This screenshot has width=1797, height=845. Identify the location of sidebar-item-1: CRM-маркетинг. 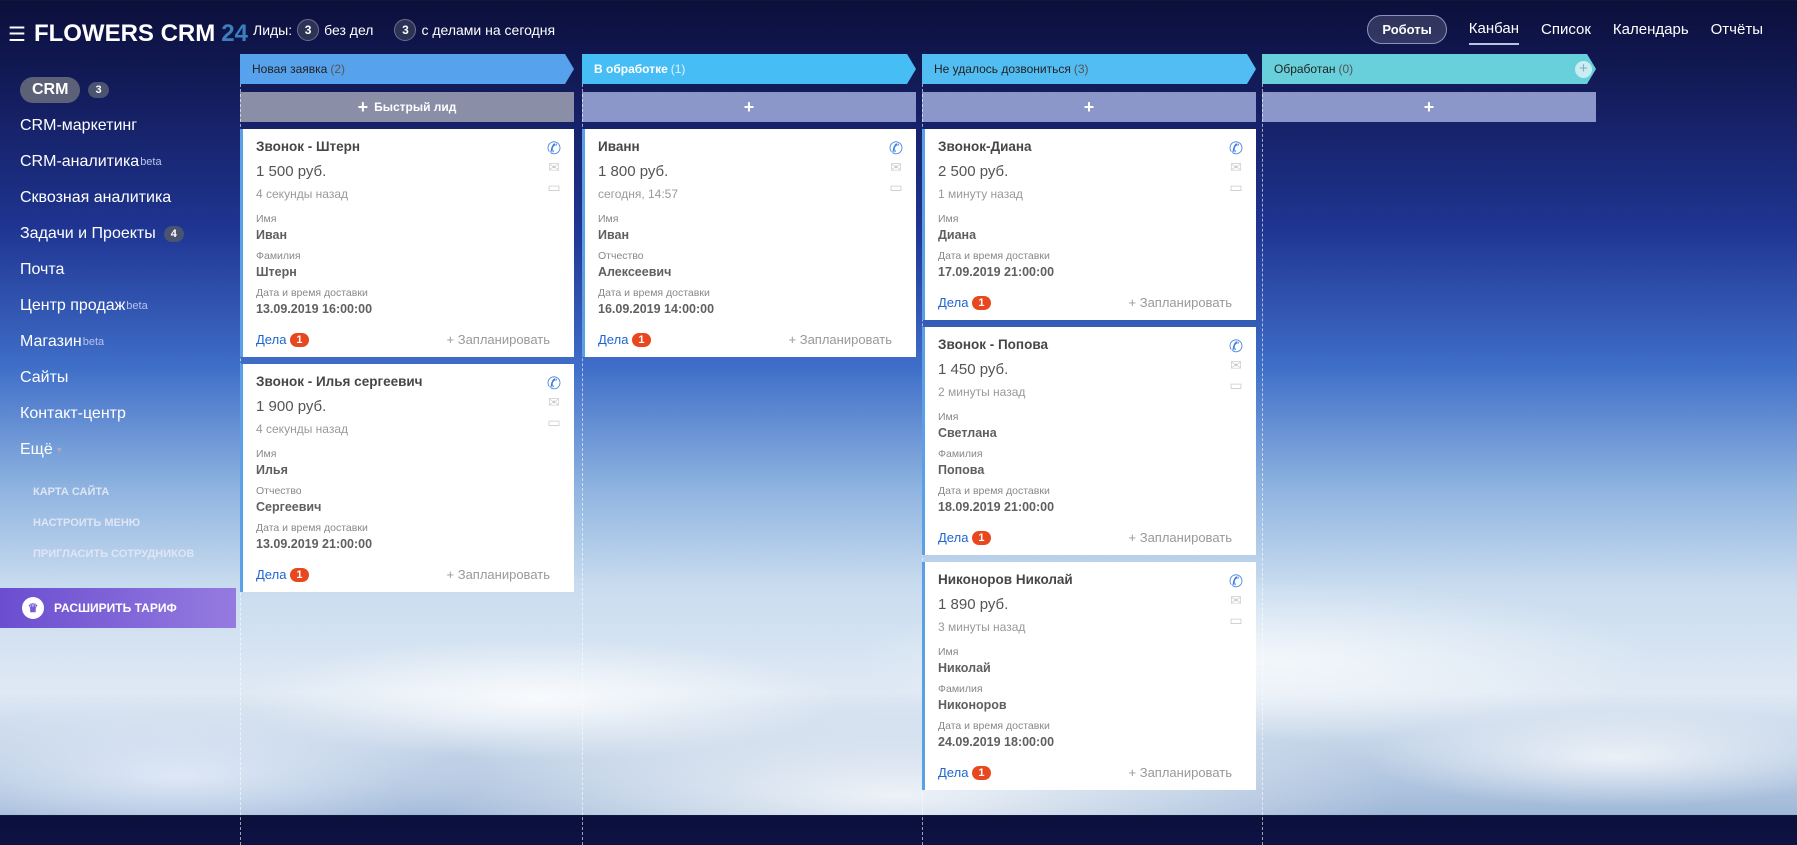
(102, 126).